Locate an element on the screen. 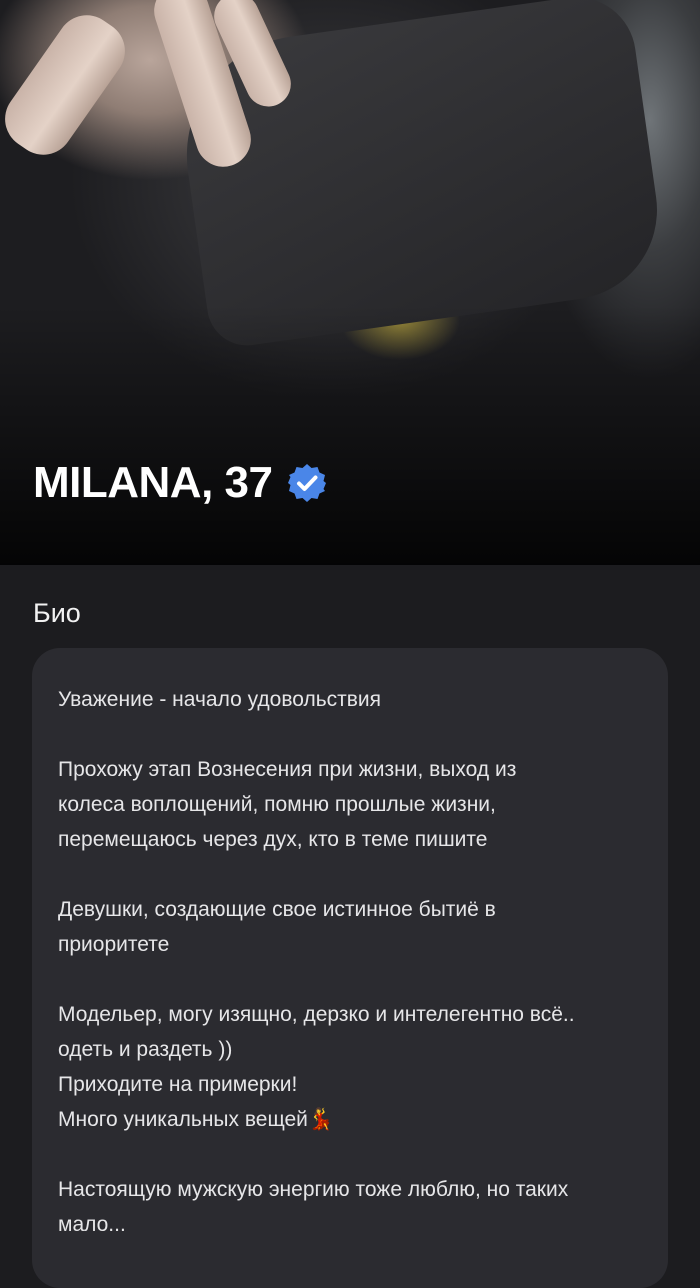  profile-header: MILANA, 37 is located at coordinates (180, 483).